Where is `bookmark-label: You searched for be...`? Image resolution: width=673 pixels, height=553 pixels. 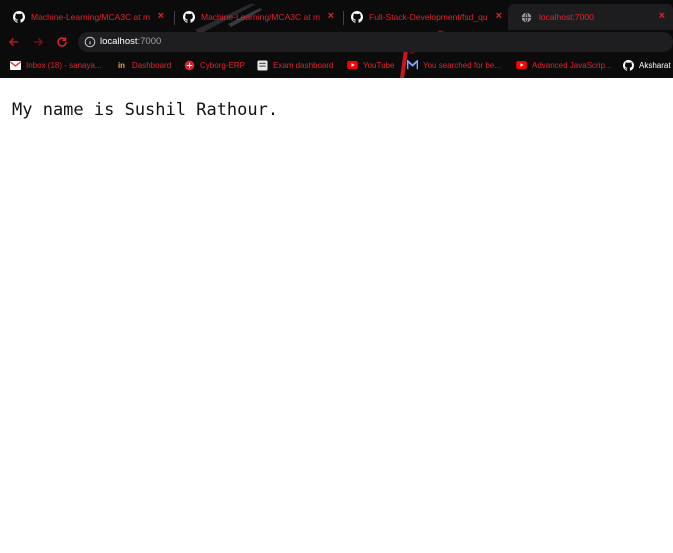
bookmark-label: You searched for be... is located at coordinates (462, 65).